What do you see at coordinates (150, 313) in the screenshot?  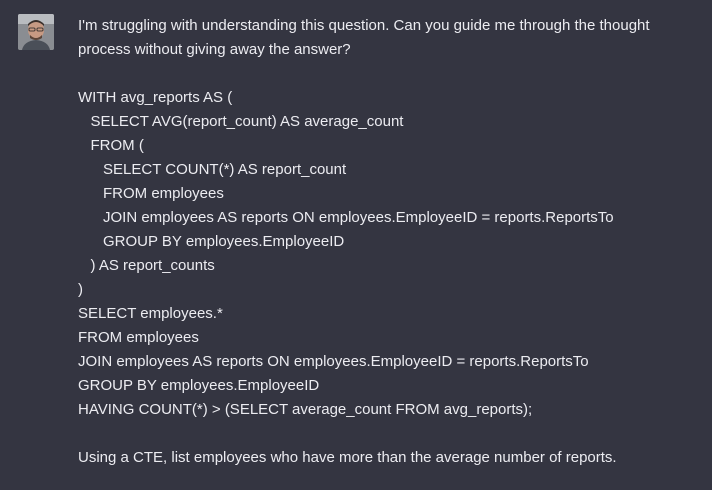 I see `code-line: SELECT employees.*` at bounding box center [150, 313].